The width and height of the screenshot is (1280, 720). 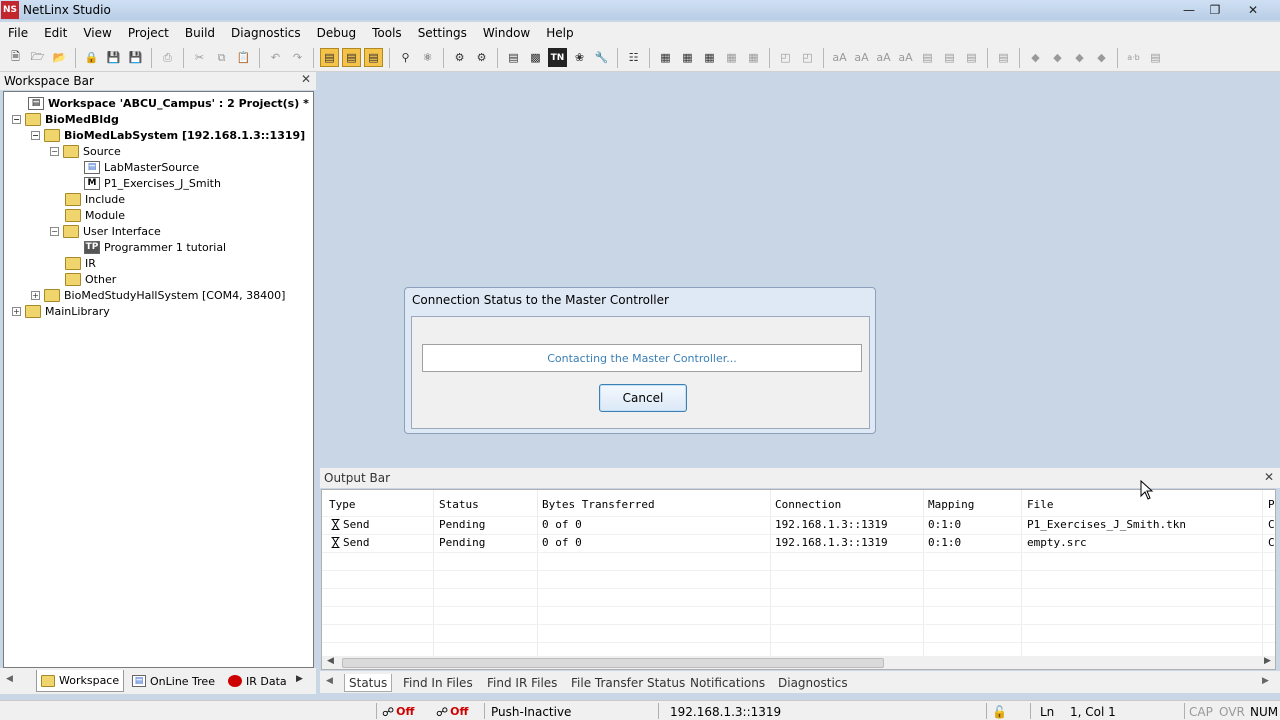 I want to click on tree-file-p1-exercises: M P1_Exercises_J_Smith, so click(x=152, y=183).